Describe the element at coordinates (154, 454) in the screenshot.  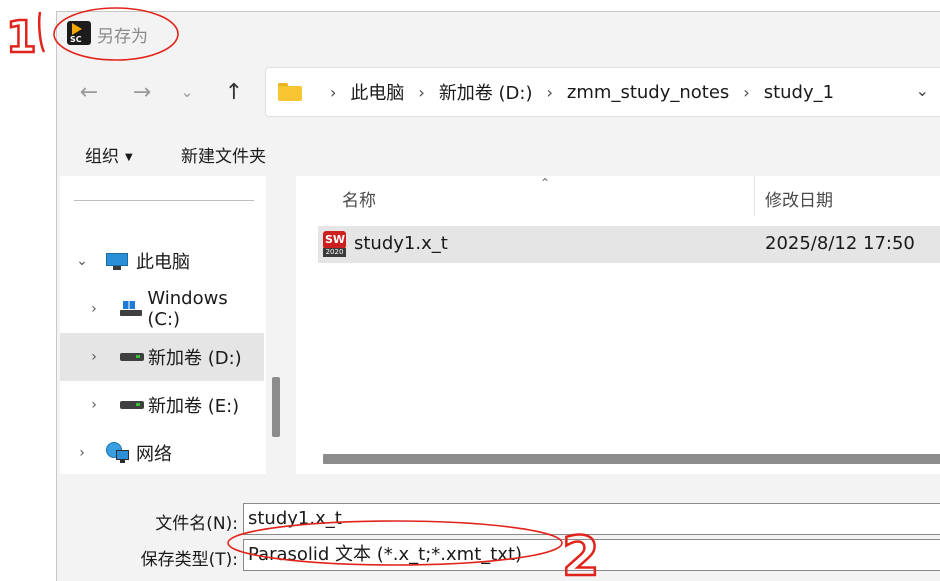
I see `nav-item-label: 网络` at that location.